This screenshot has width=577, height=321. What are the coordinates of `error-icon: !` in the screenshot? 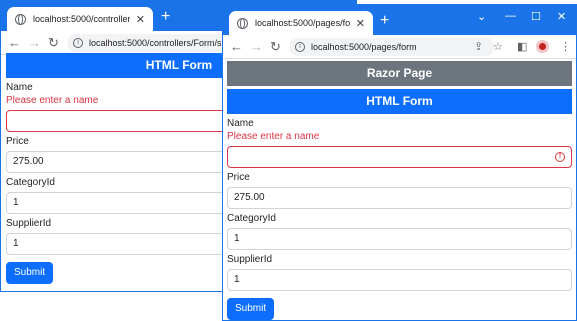 It's located at (560, 157).